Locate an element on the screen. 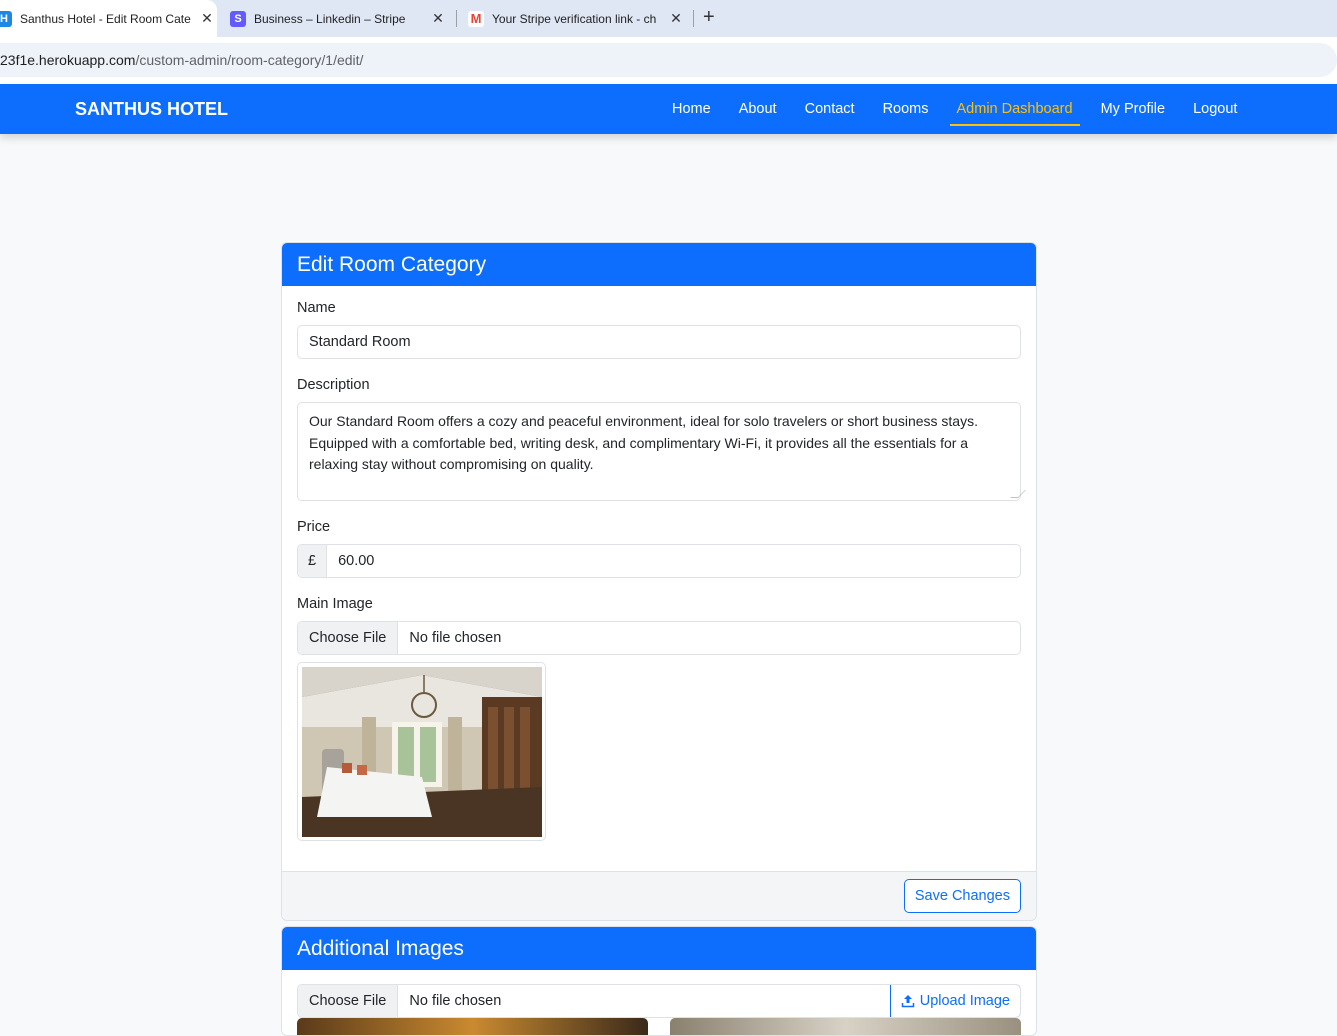  name-input: Standard Room is located at coordinates (659, 342).